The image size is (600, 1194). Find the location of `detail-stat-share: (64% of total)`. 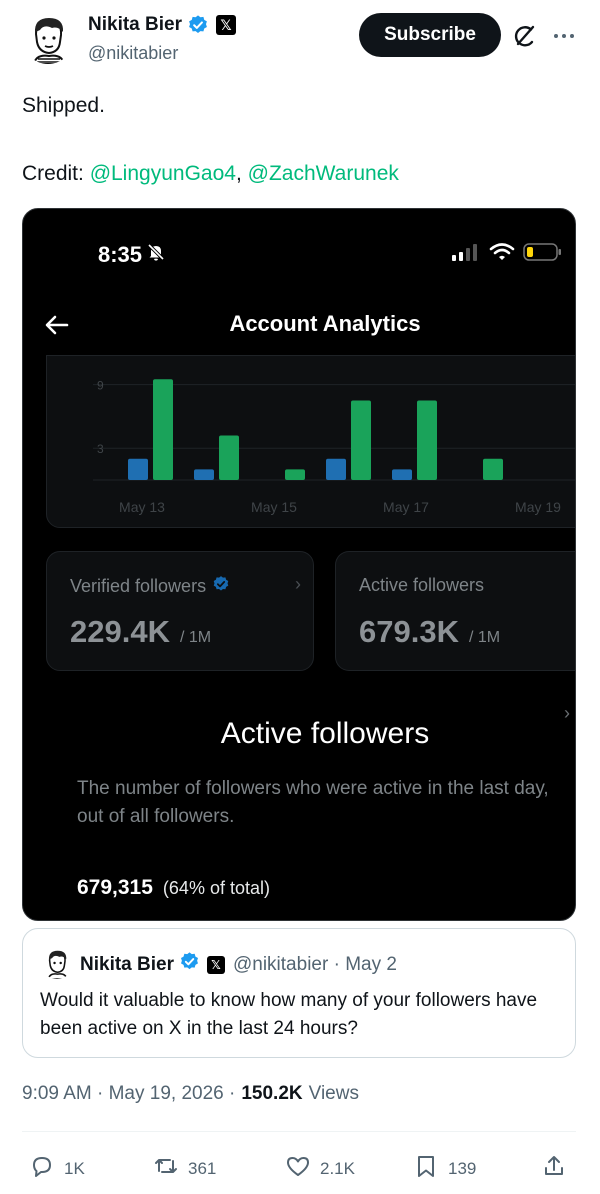

detail-stat-share: (64% of total) is located at coordinates (216, 888).